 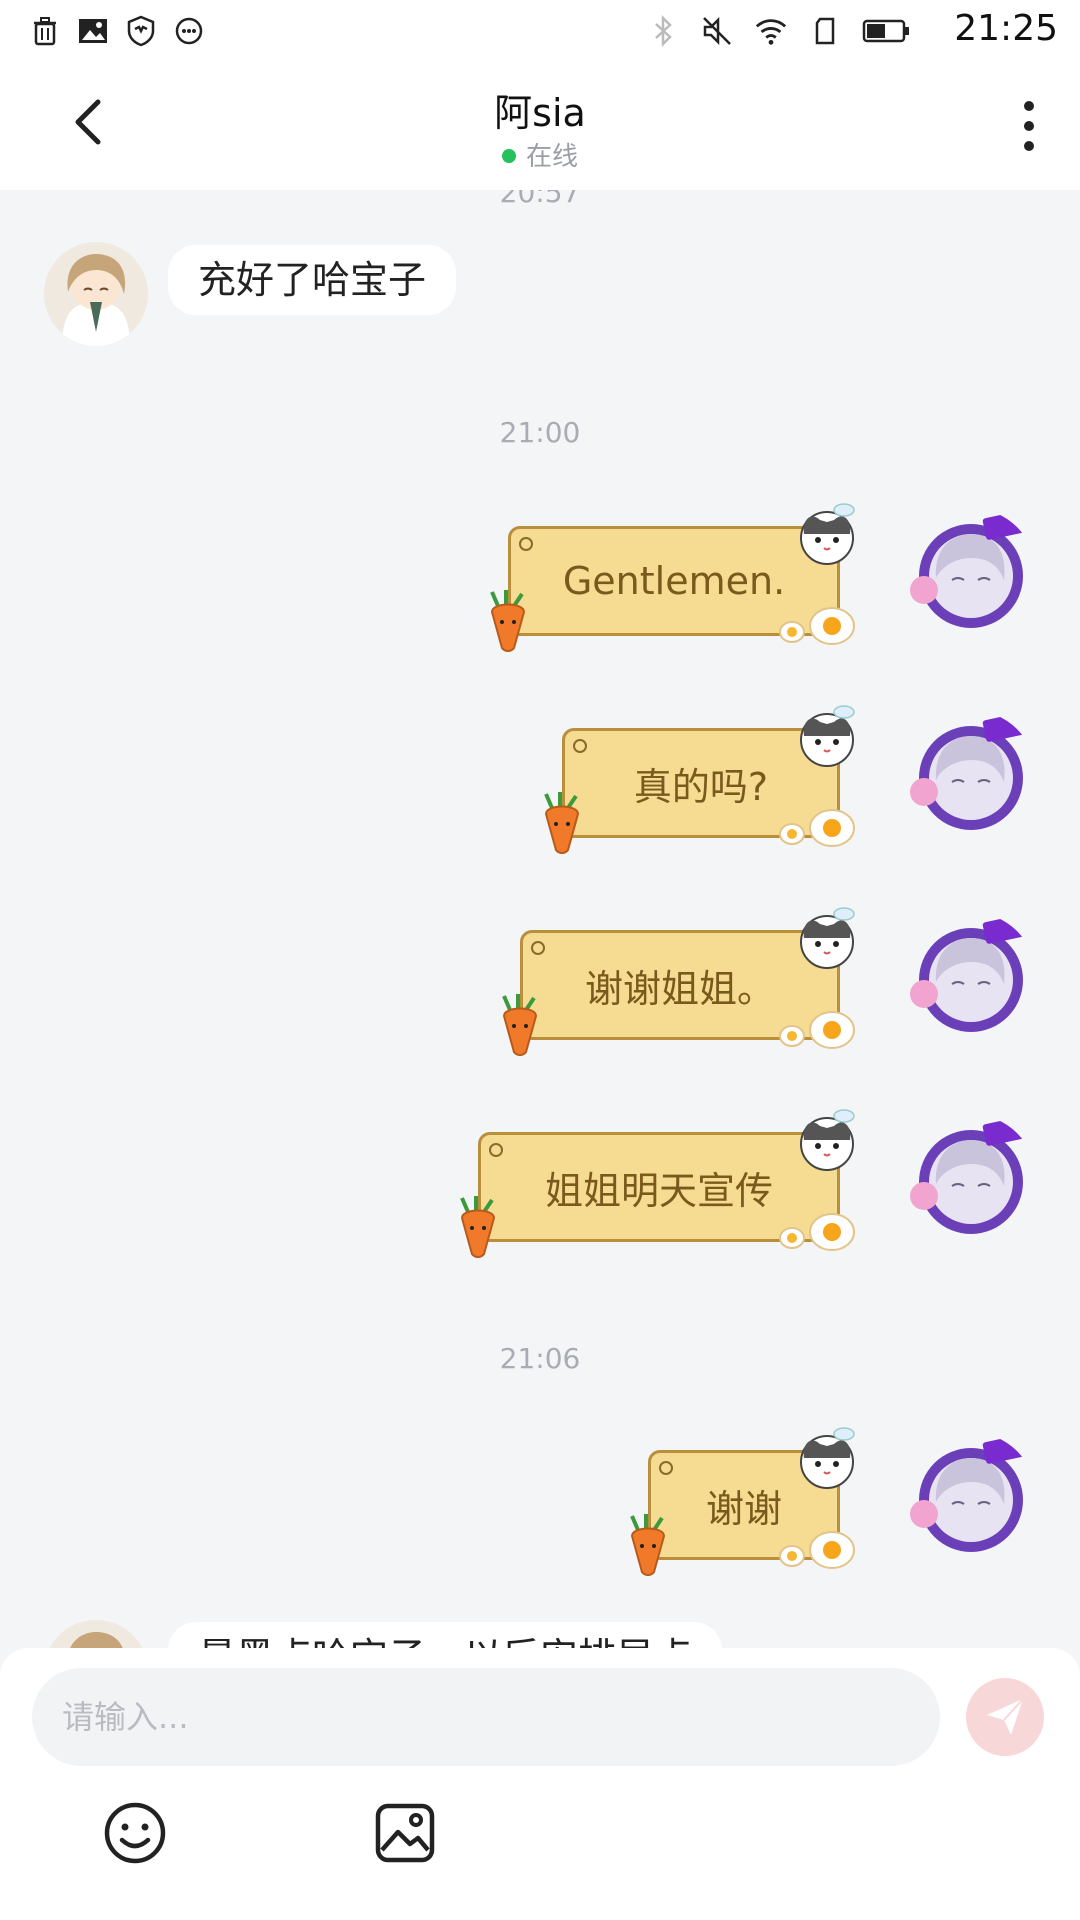 I want to click on timestamp-partial: 20:57, so click(x=540, y=199).